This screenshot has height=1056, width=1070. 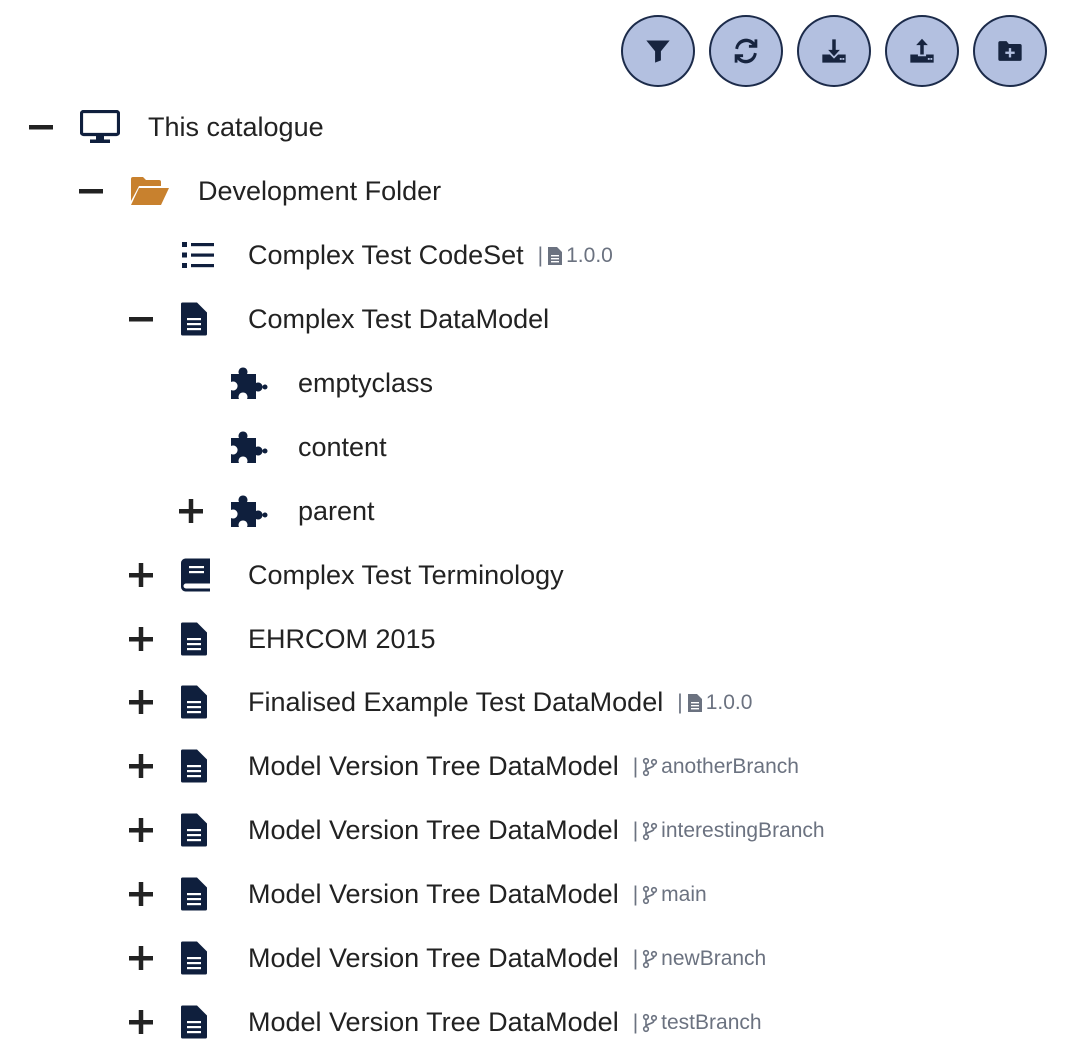 I want to click on tree-node-this-catalogue: This catalogue, so click(x=535, y=127).